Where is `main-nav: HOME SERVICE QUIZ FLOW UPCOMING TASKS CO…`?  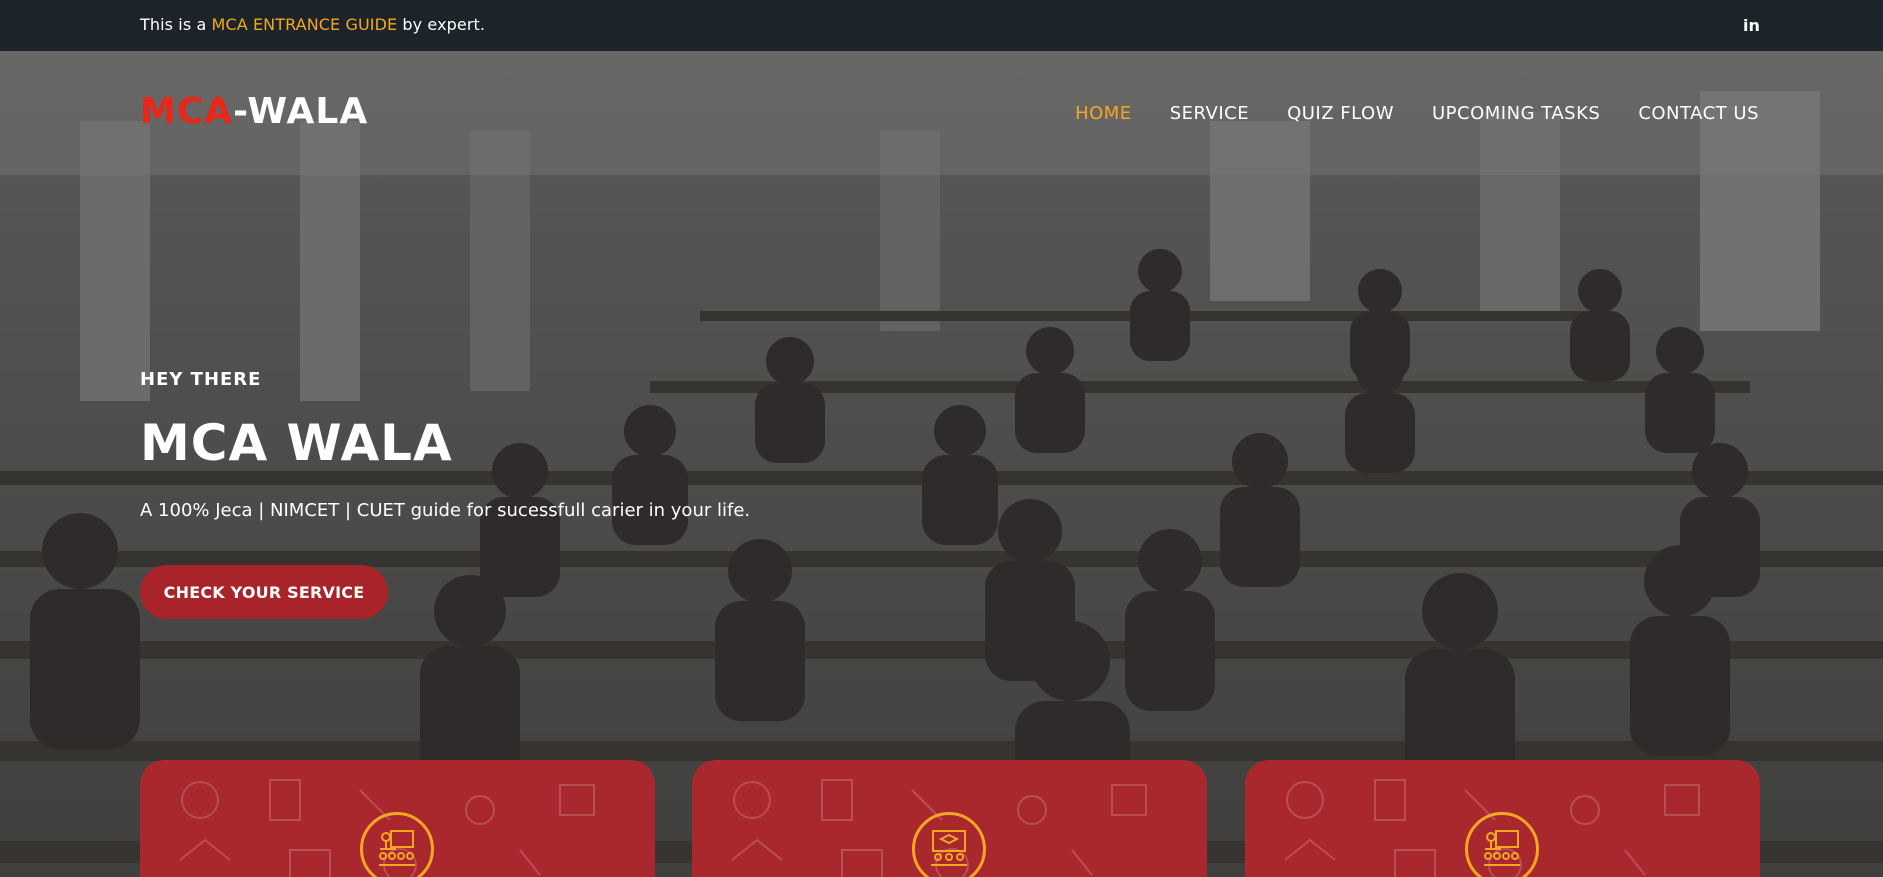
main-nav: HOME SERVICE QUIZ FLOW UPCOMING TASKS CO… is located at coordinates (1417, 113).